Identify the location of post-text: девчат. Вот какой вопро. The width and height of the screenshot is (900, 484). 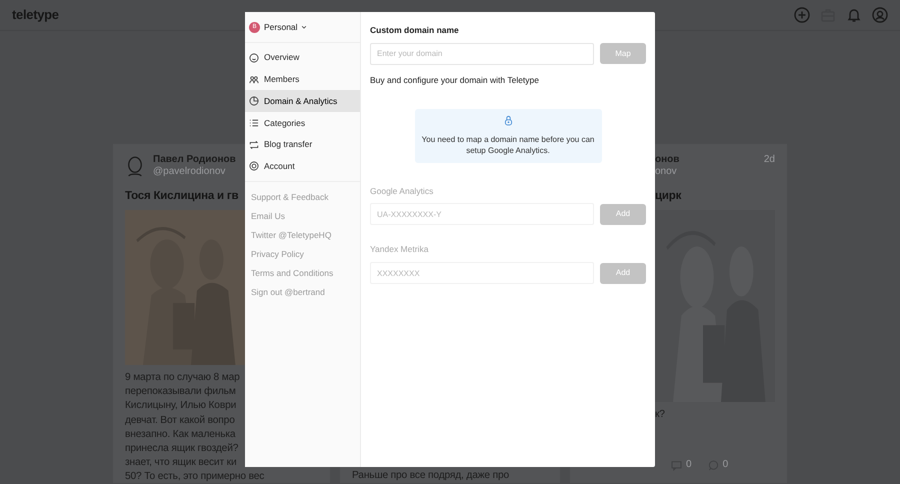
(180, 421).